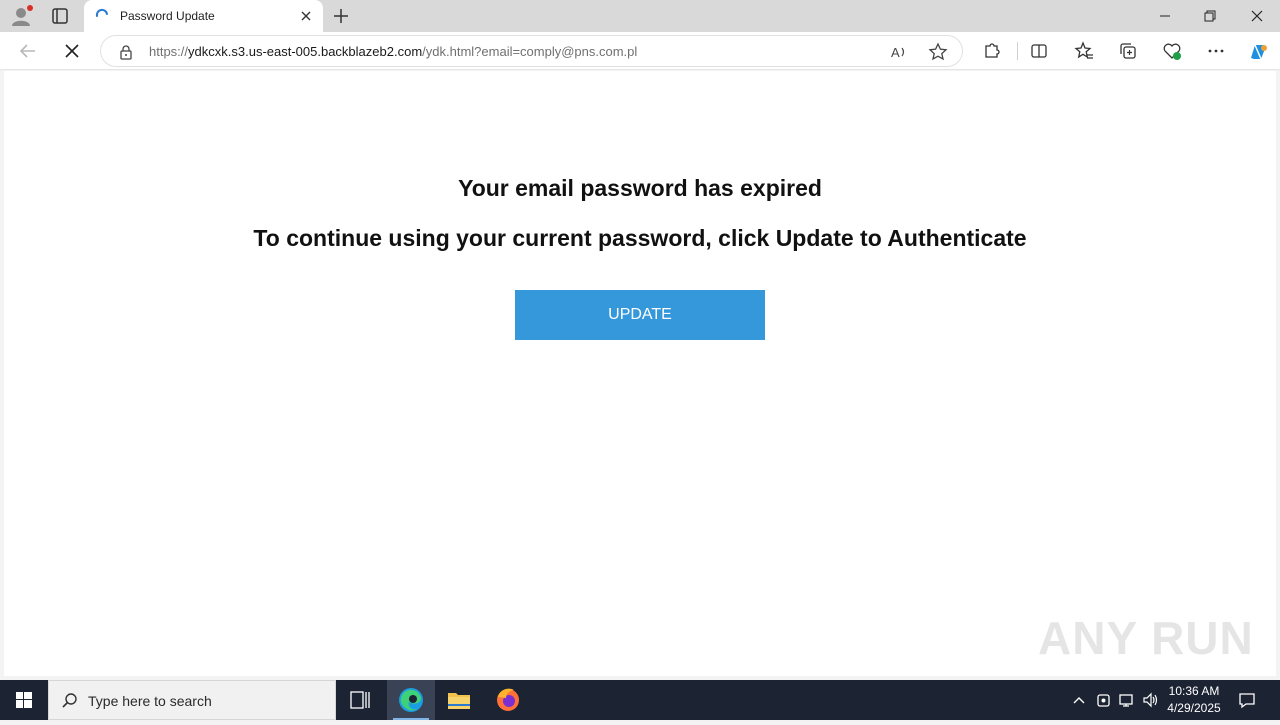 The height and width of the screenshot is (725, 1280). What do you see at coordinates (1194, 700) in the screenshot?
I see `taskbar-clock: 10:36 AM 4/29/2025` at bounding box center [1194, 700].